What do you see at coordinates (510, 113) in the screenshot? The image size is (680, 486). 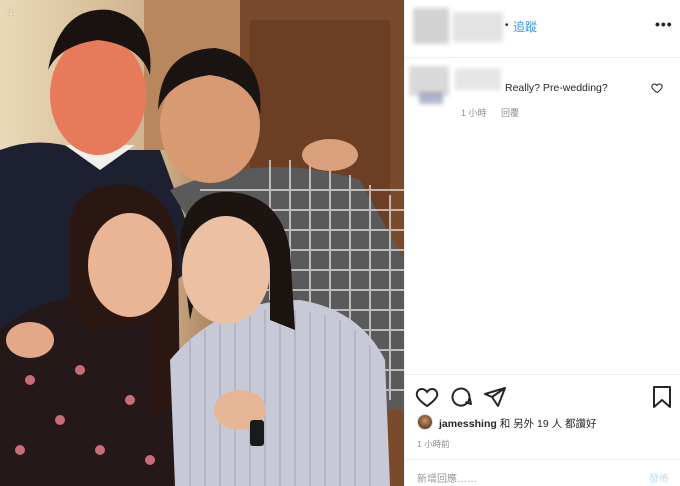 I see `reply-link: 回覆` at bounding box center [510, 113].